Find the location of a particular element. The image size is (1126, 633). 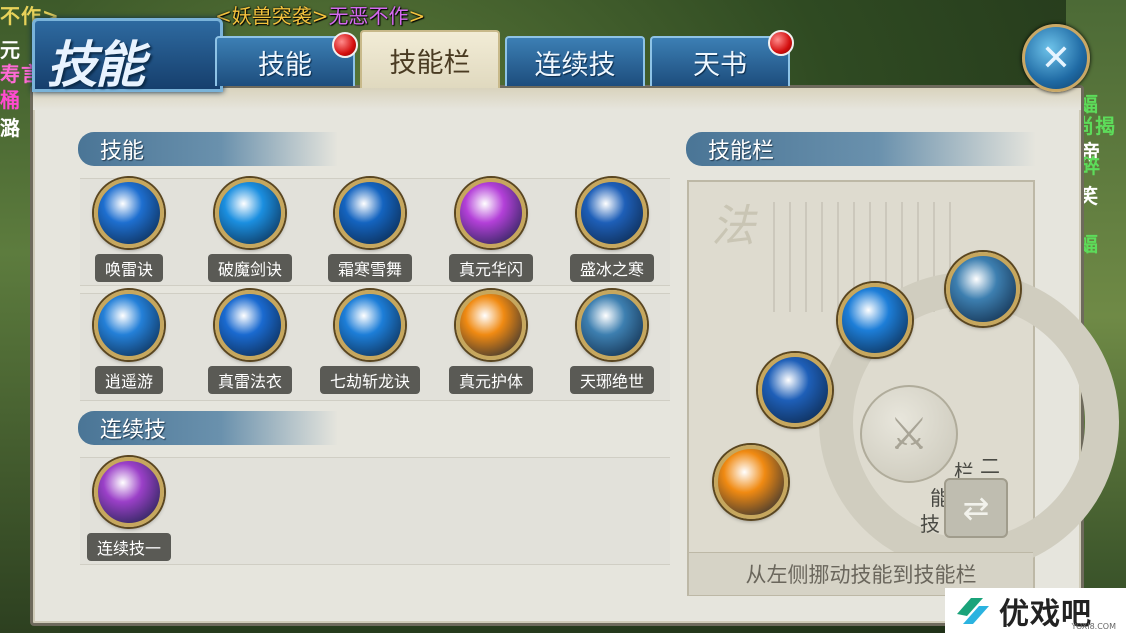

sword-icon: ⚔ is located at coordinates (909, 434).